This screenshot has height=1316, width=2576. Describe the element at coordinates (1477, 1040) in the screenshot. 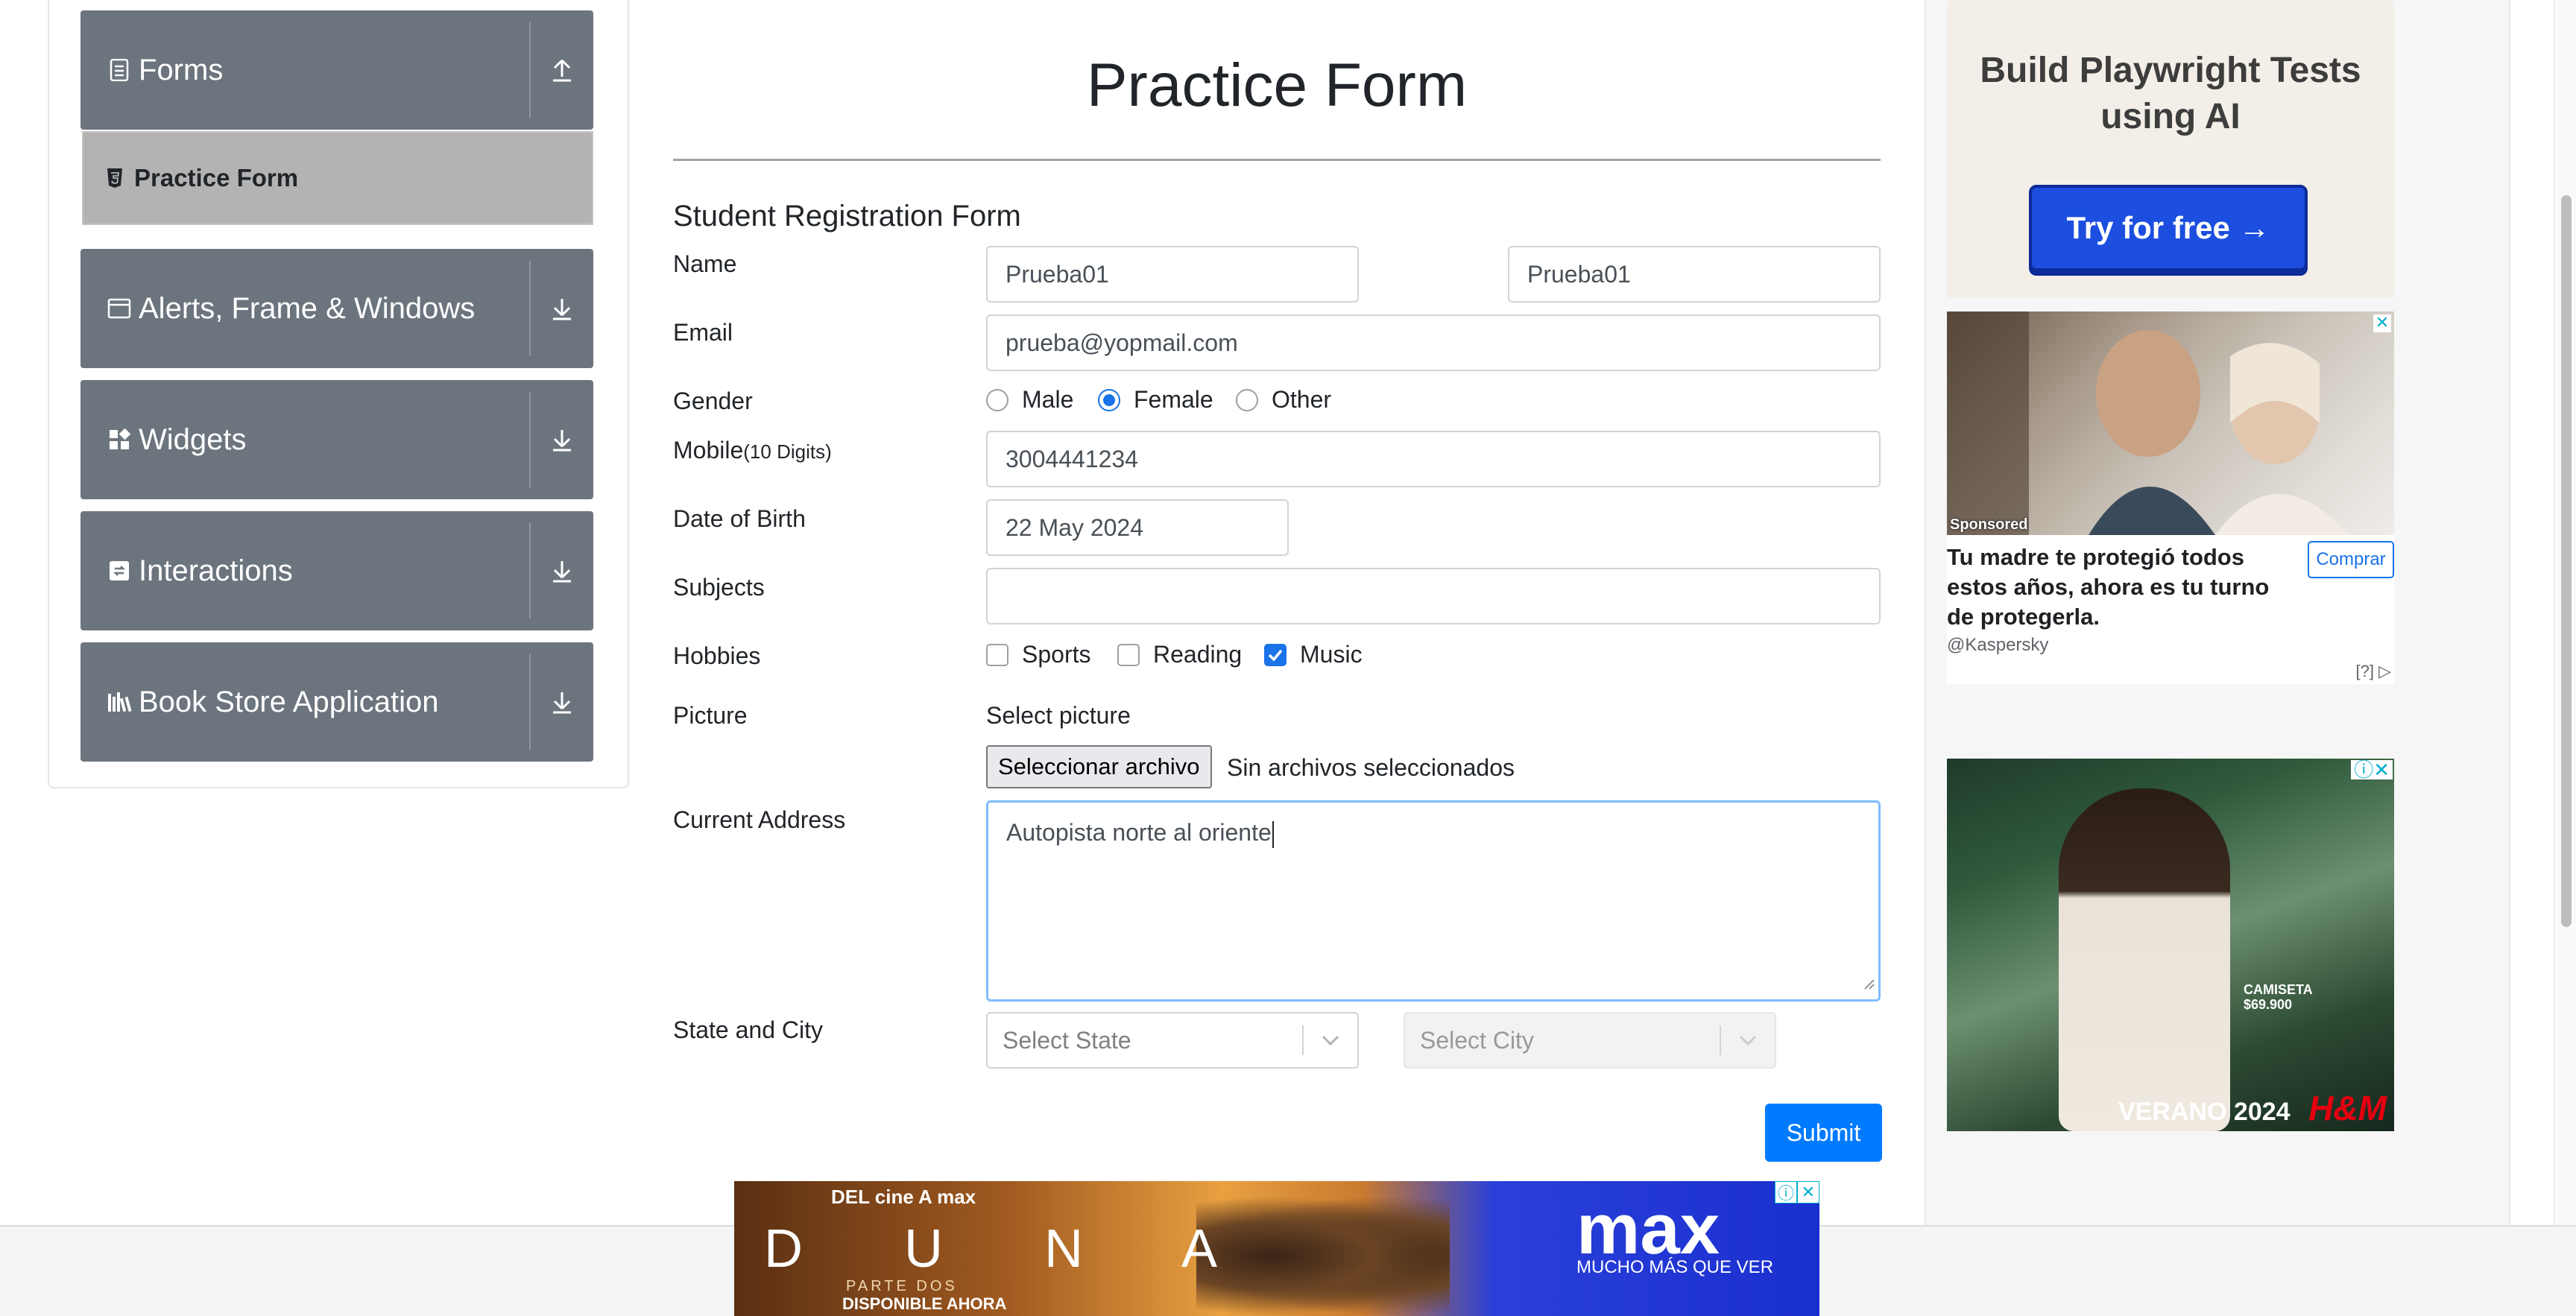

I see `city-placeholder: Select City` at that location.